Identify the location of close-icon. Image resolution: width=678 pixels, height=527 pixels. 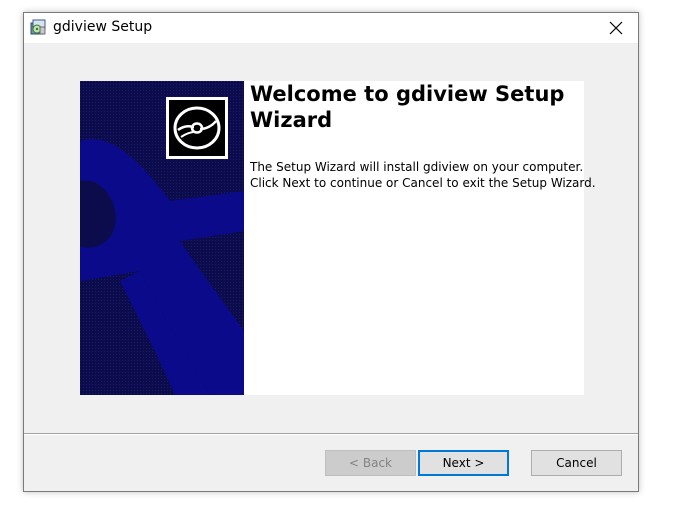
(616, 28).